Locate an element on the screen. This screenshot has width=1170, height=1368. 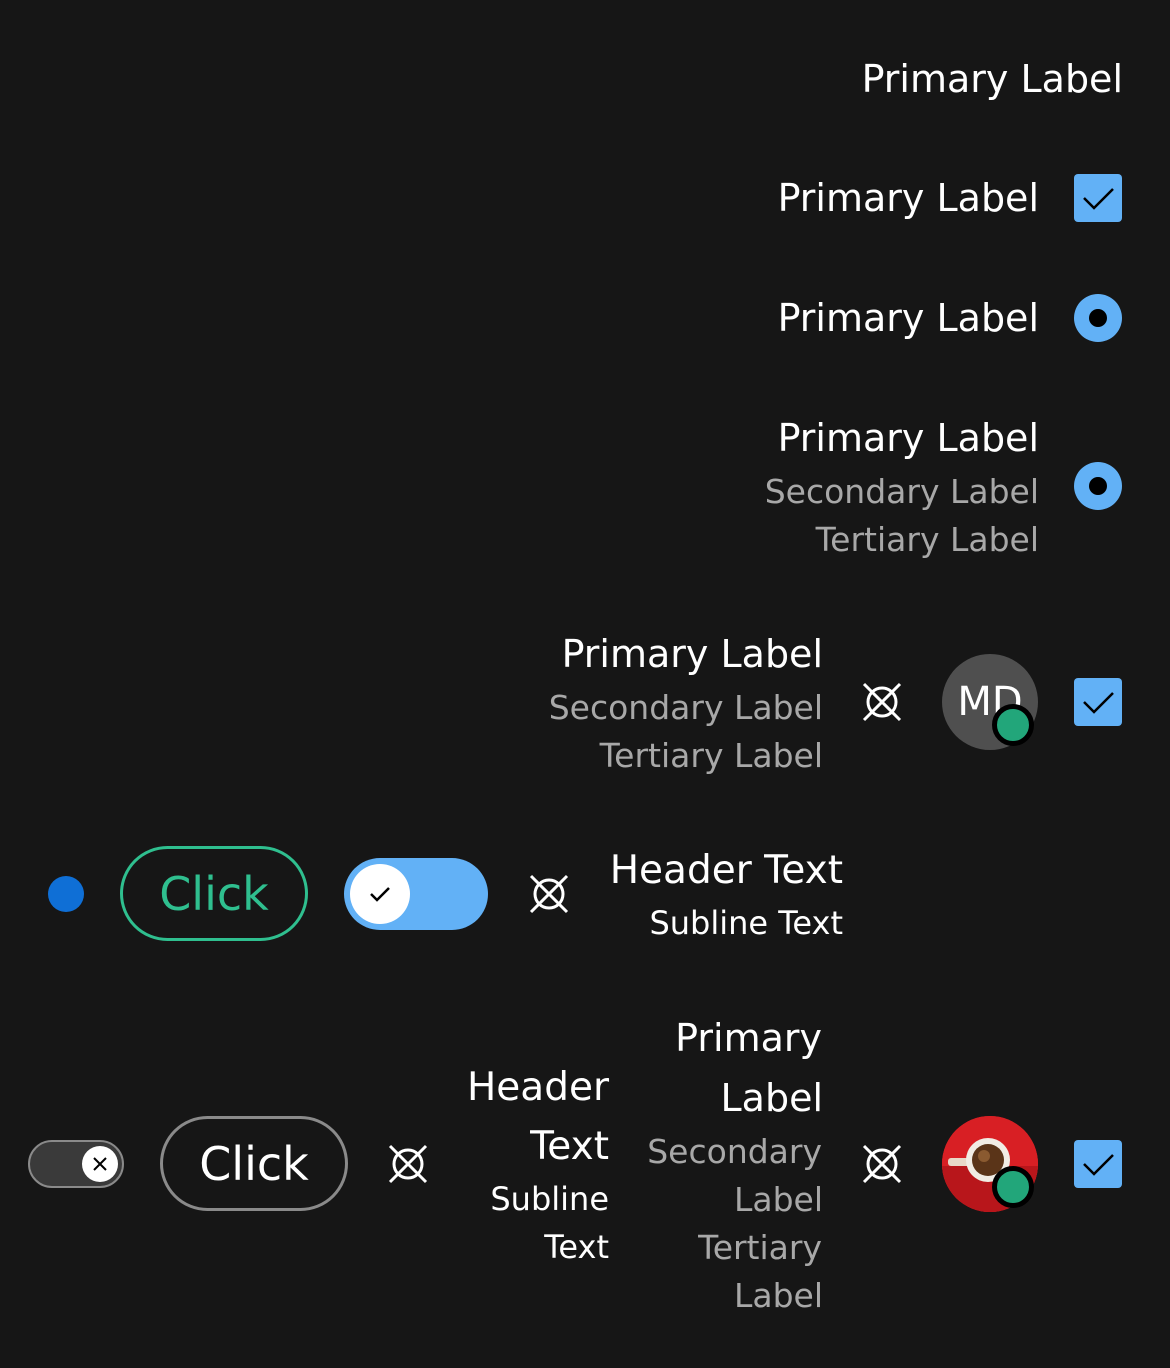
toggle-switch-off is located at coordinates (76, 1164).